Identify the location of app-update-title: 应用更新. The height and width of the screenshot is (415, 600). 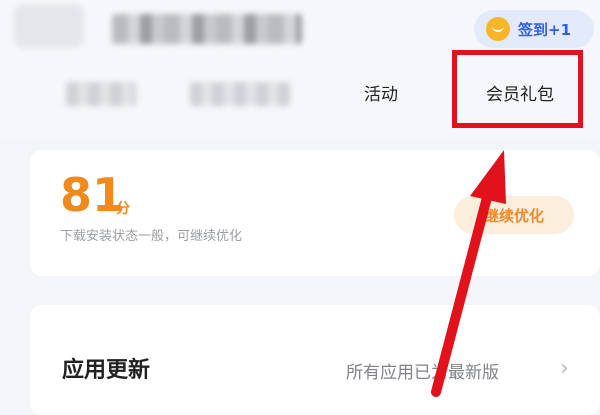
(106, 370).